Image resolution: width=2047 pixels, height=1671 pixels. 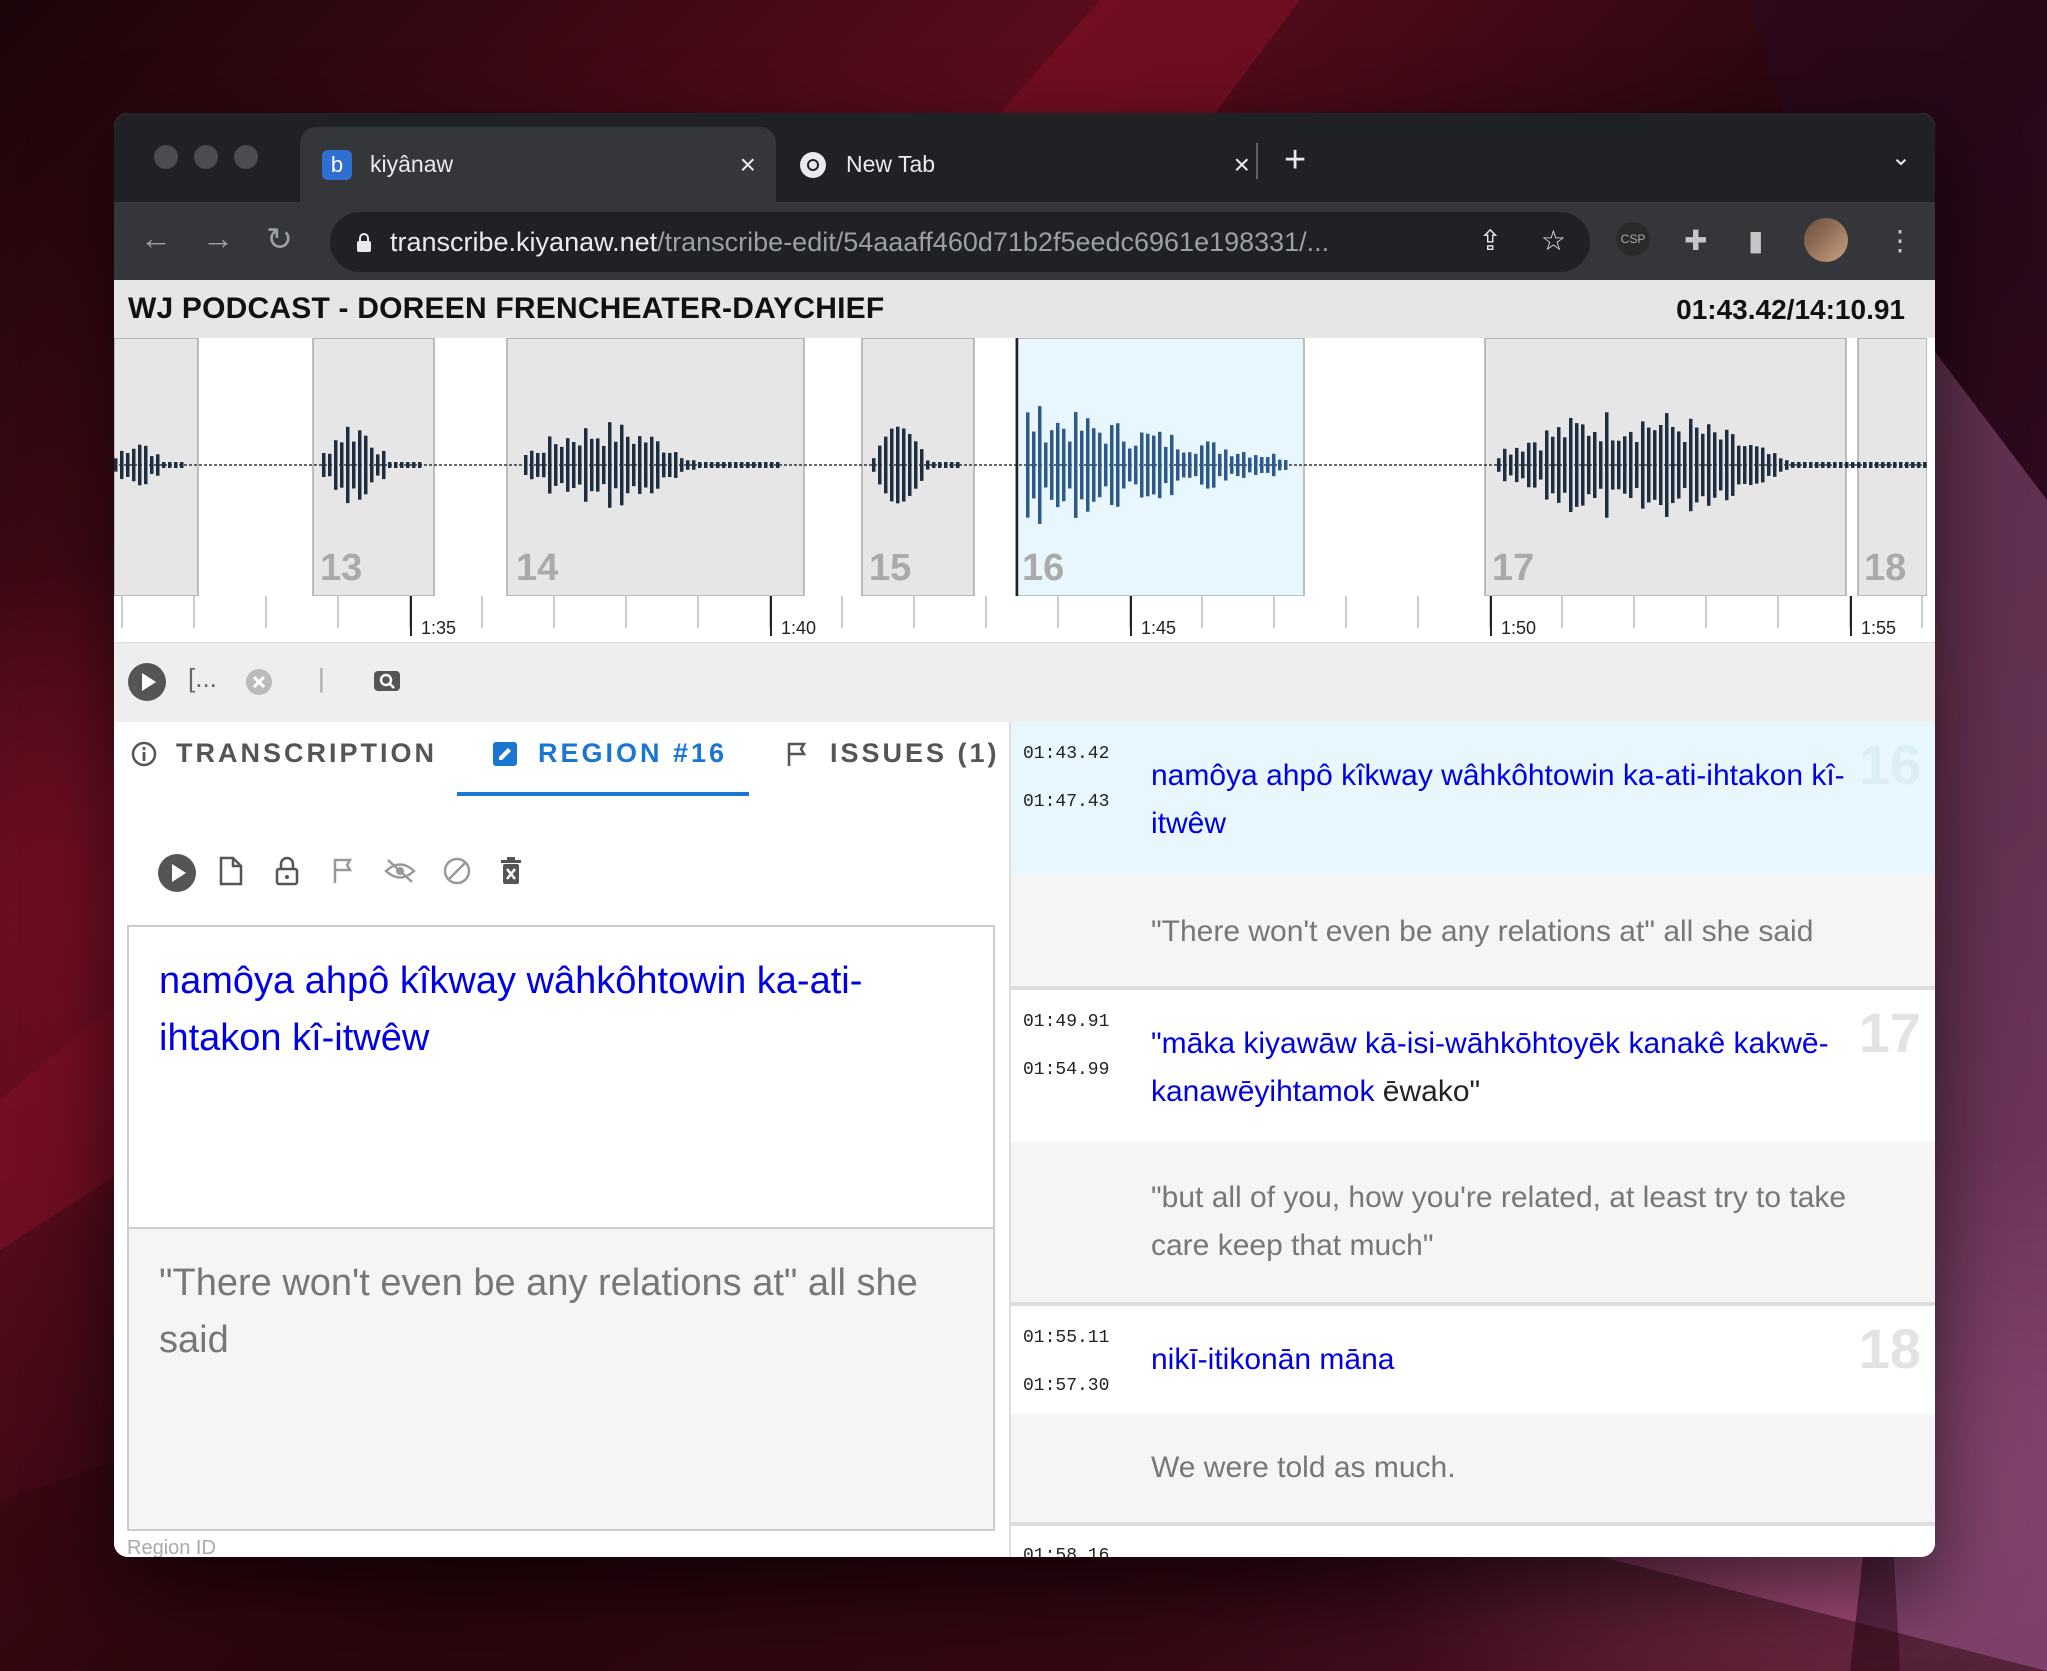 I want to click on timeline-label: 1:40, so click(x=798, y=628).